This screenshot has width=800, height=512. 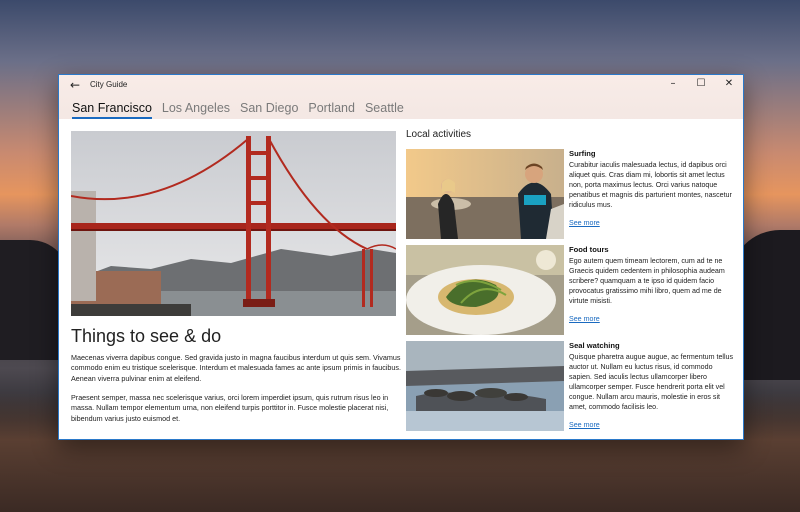 I want to click on food-illustration, so click(x=485, y=290).